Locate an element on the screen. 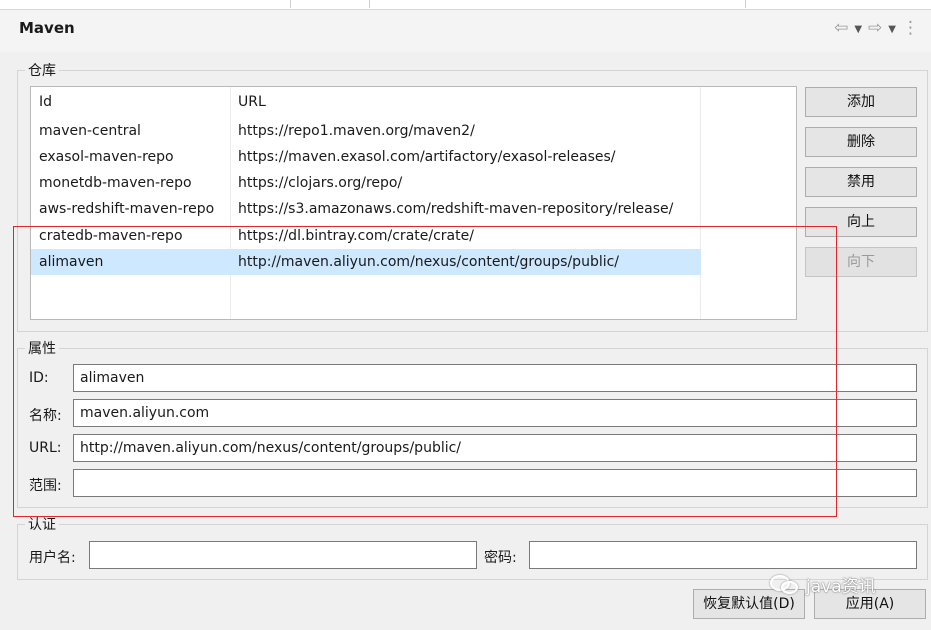 Image resolution: width=931 pixels, height=630 pixels. more-vertical-icon: ⋮ is located at coordinates (910, 29).